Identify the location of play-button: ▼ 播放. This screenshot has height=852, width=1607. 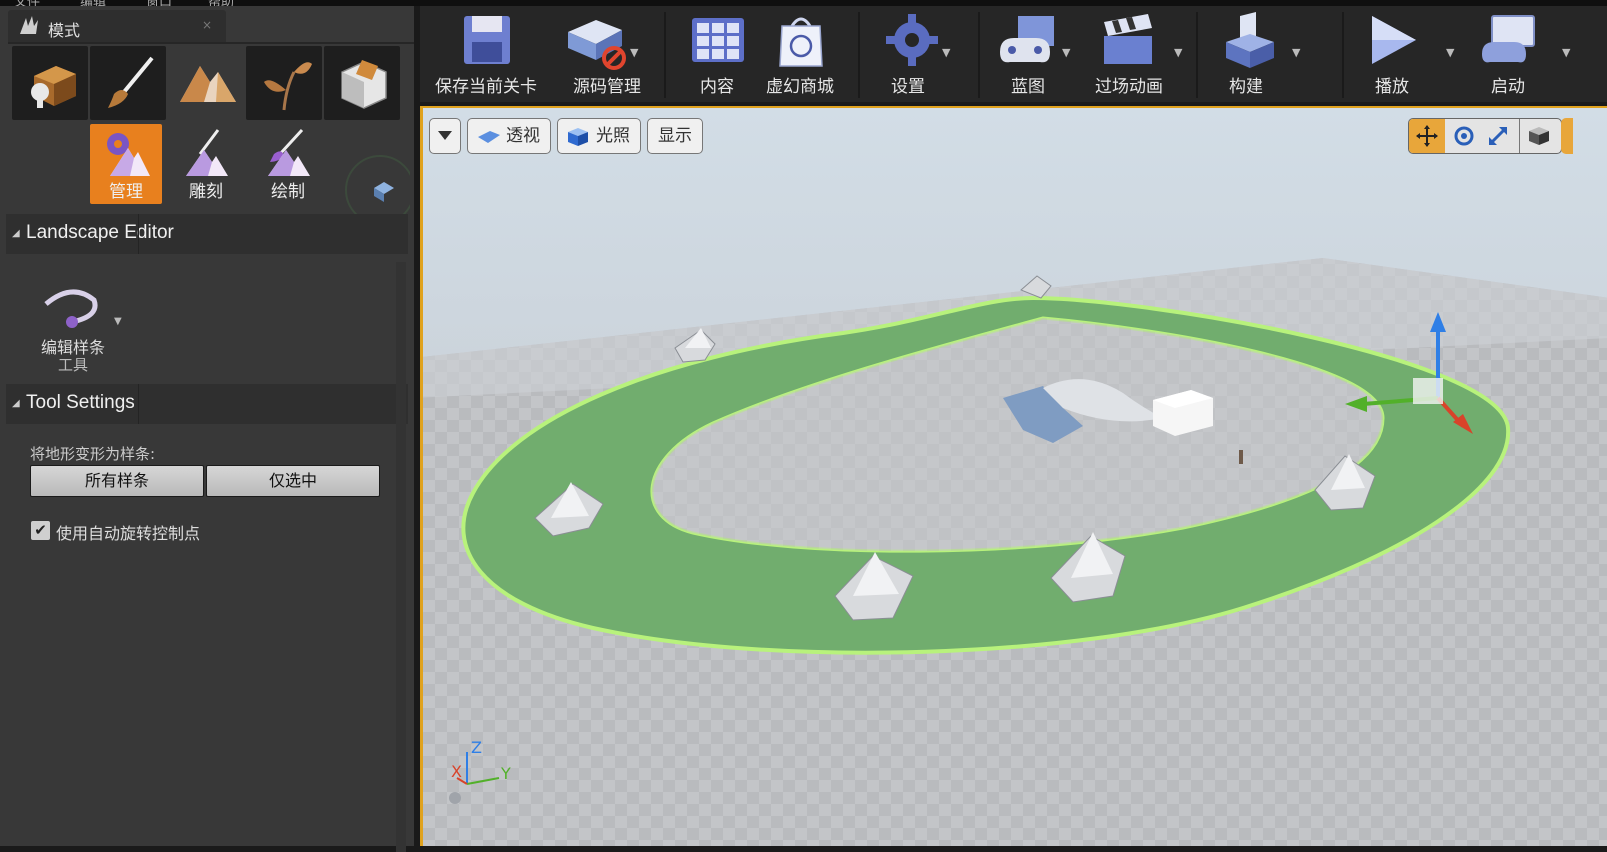
(1405, 54).